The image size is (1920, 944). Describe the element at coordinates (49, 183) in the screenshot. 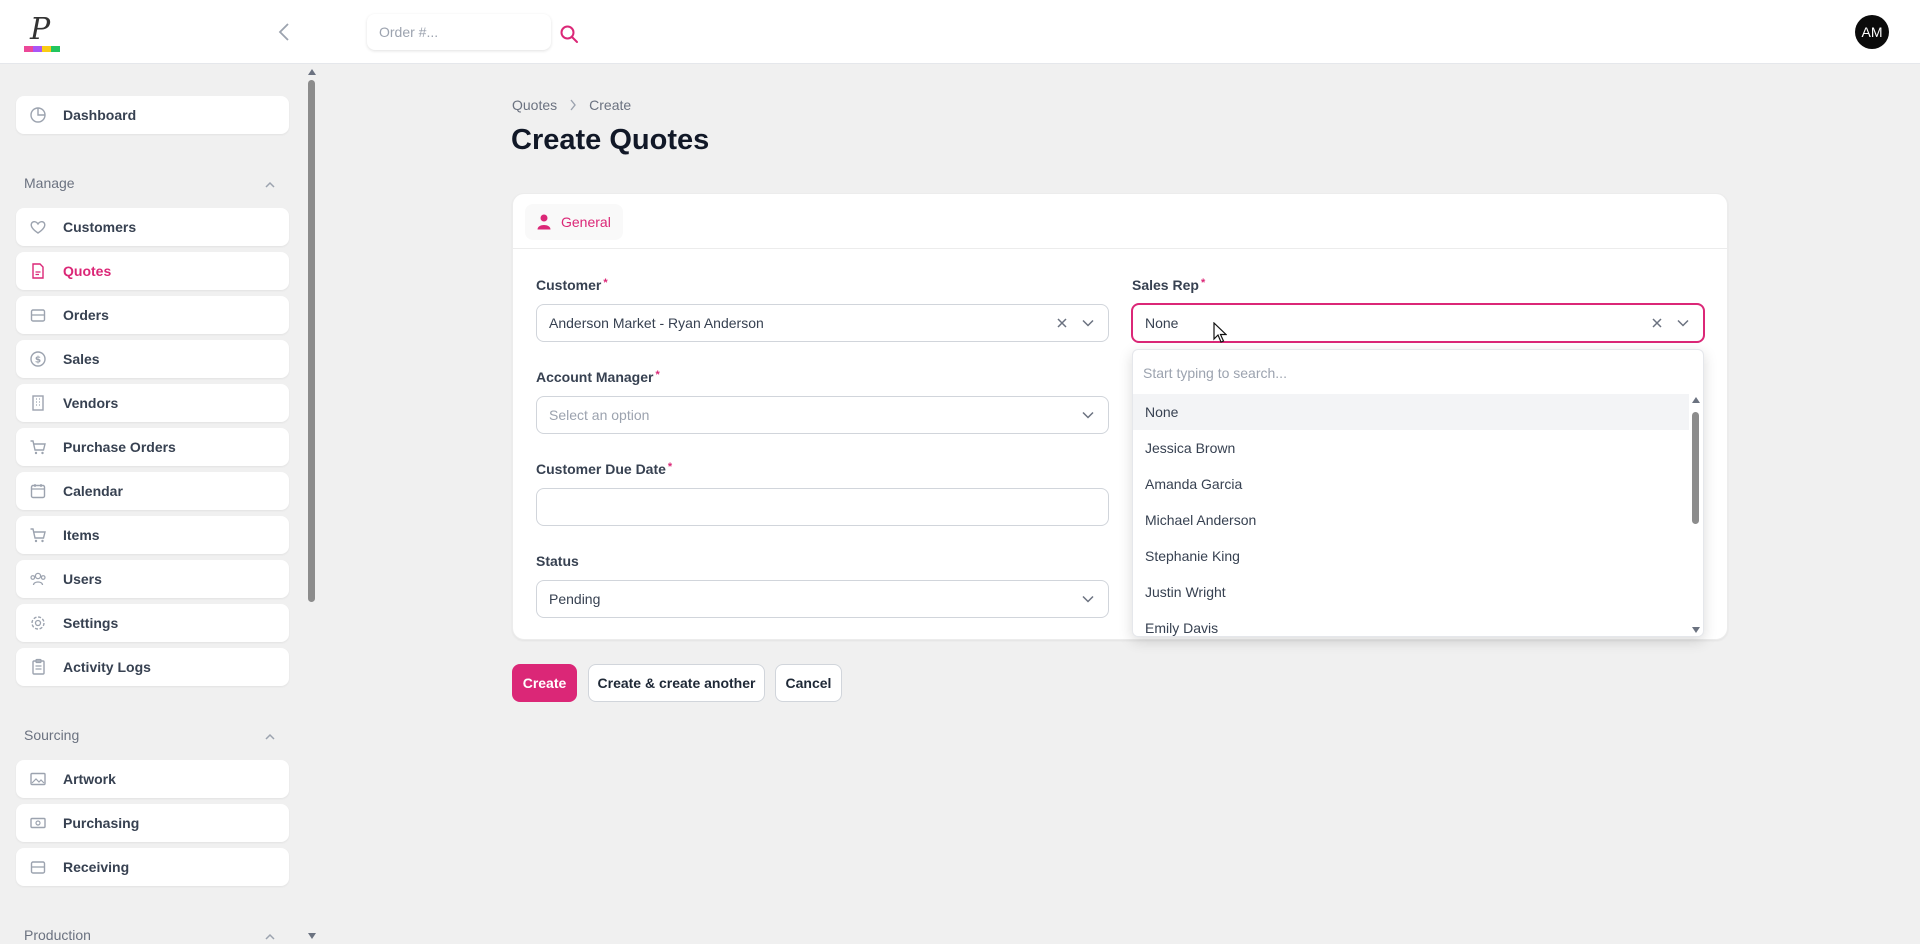

I see `section-label-manage: Manage` at that location.